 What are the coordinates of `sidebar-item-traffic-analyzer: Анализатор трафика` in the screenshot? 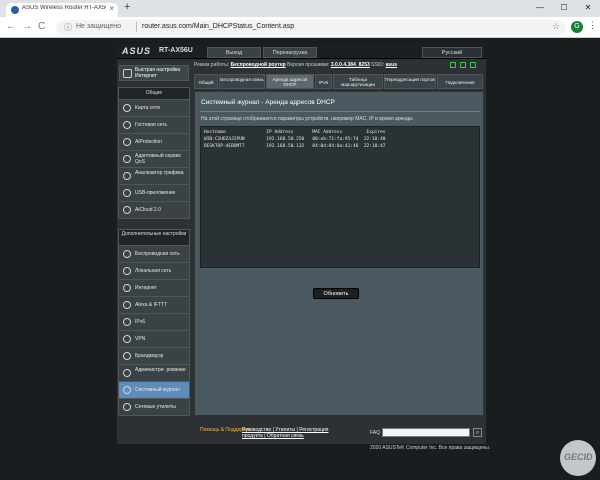 It's located at (154, 175).